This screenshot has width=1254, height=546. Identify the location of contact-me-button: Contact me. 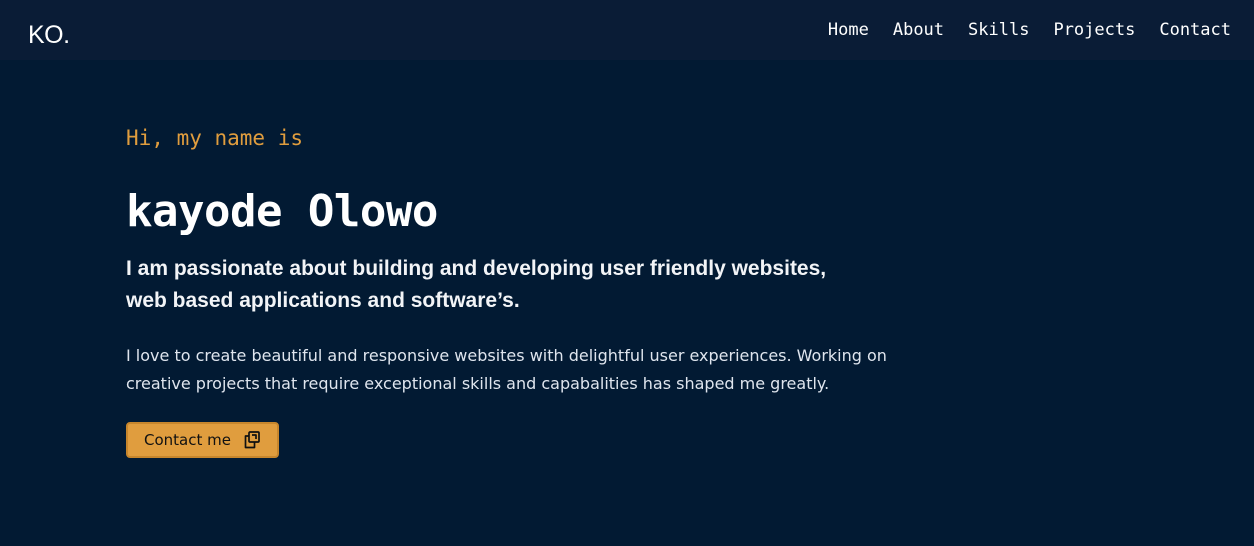
(202, 440).